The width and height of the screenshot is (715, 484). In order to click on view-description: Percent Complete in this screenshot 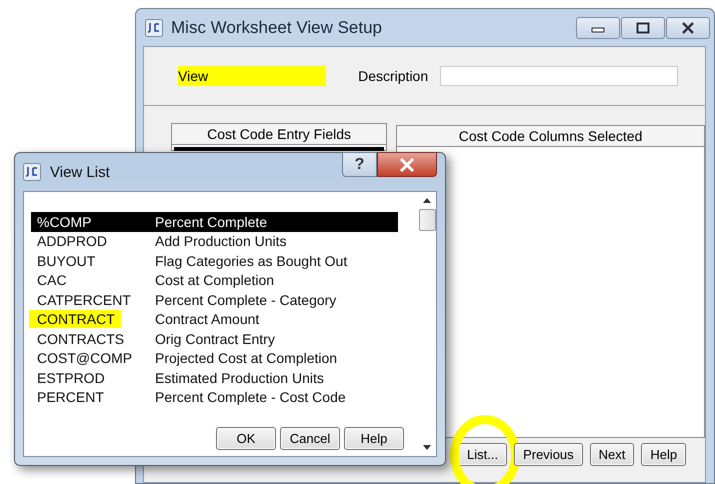, I will do `click(211, 222)`.